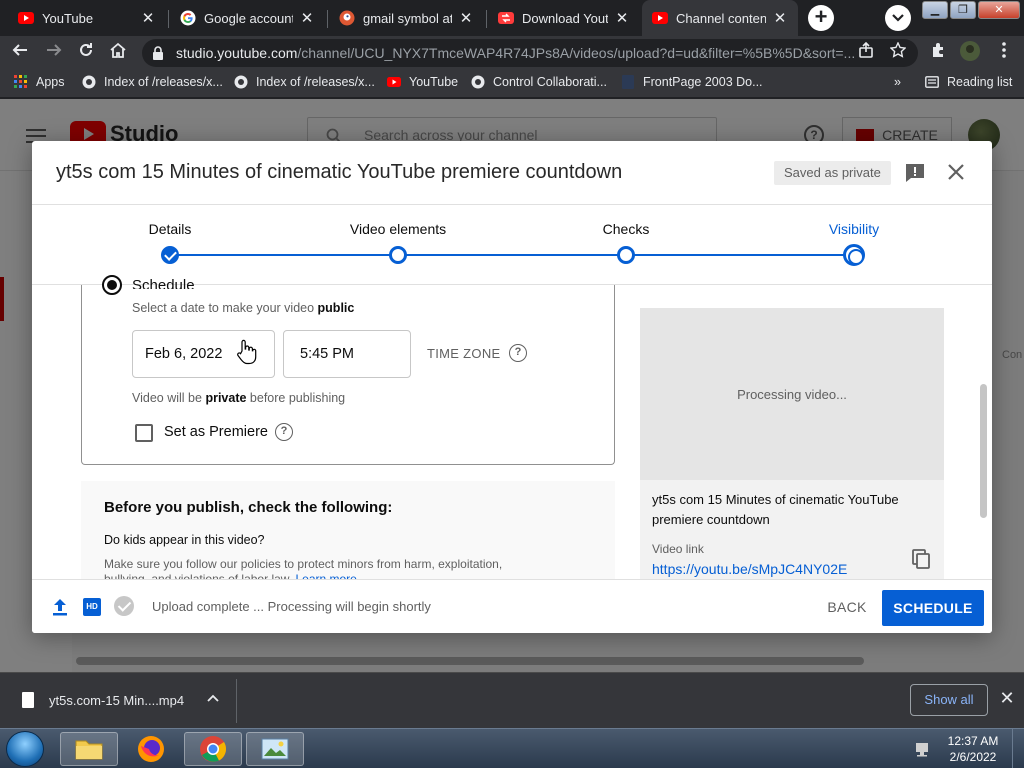 This screenshot has width=1024, height=768. I want to click on bookmark-youtube: YouTube, so click(422, 82).